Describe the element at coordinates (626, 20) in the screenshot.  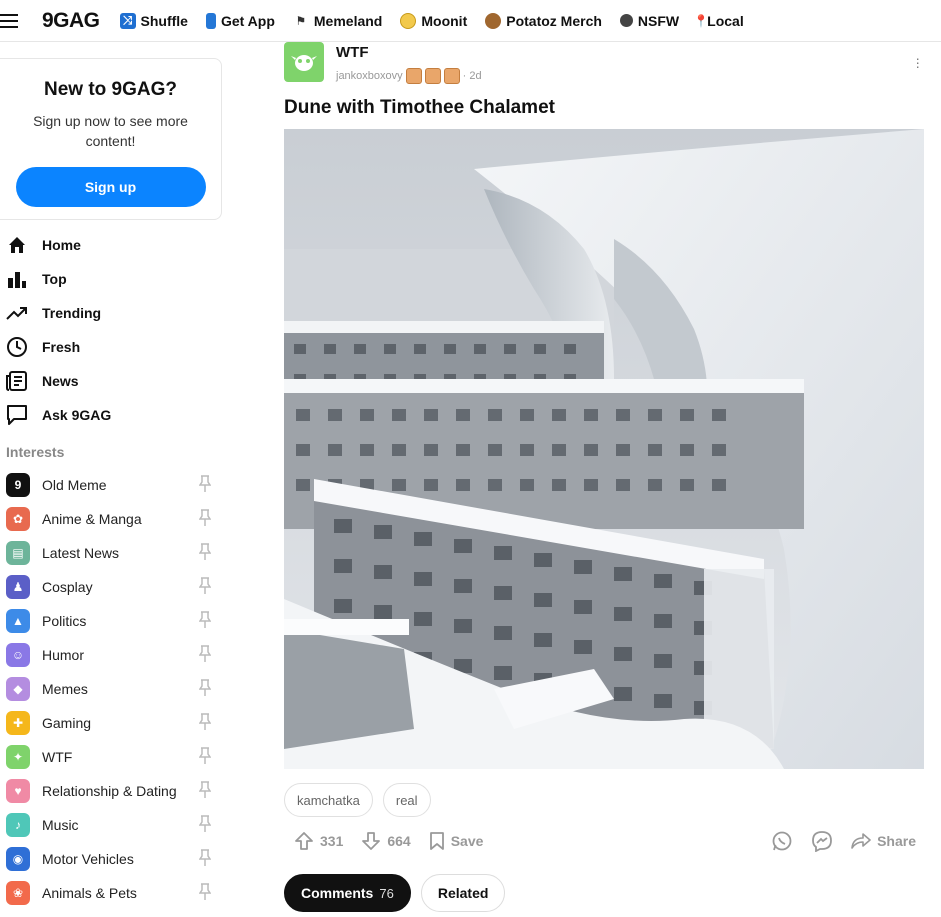
I see `bomb-icon` at that location.